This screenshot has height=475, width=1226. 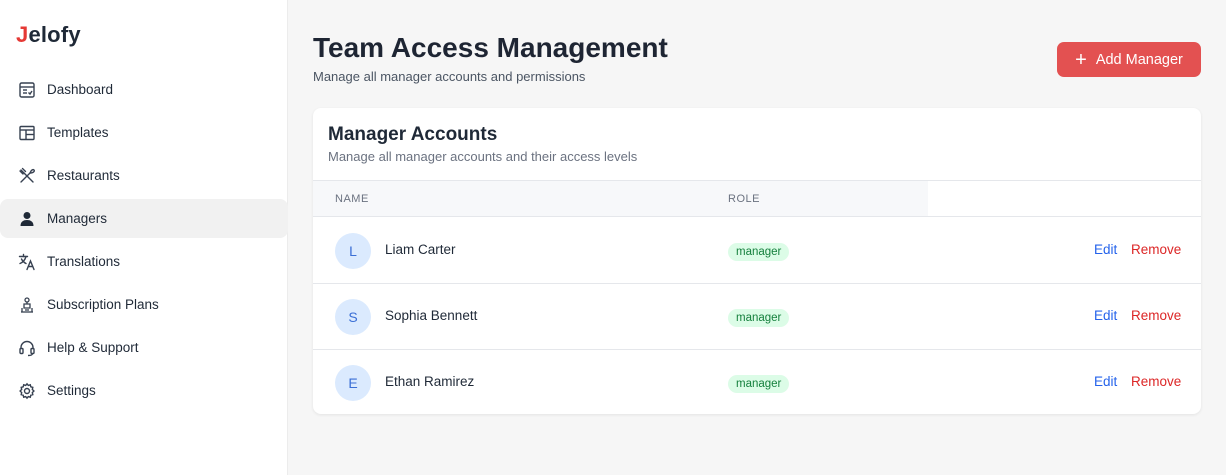 What do you see at coordinates (103, 304) in the screenshot?
I see `sidebar-item-label: Subscription Plans` at bounding box center [103, 304].